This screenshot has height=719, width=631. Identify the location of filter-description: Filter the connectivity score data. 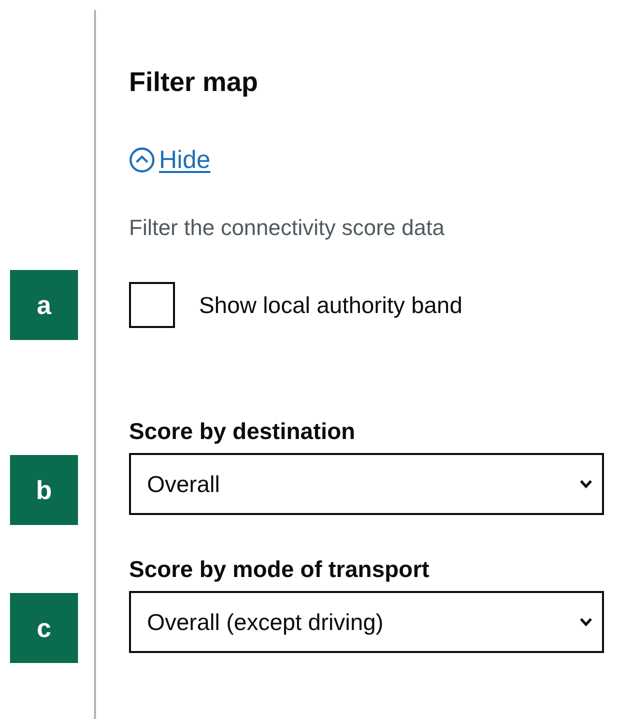
(286, 227).